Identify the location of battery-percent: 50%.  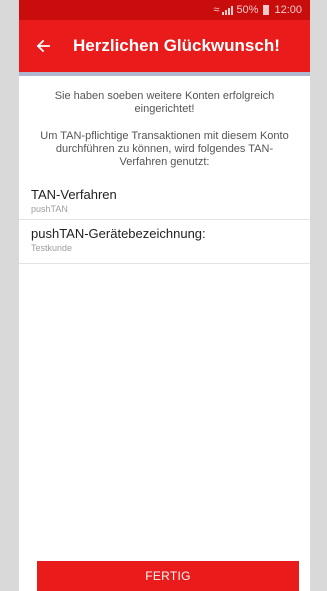
(247, 10).